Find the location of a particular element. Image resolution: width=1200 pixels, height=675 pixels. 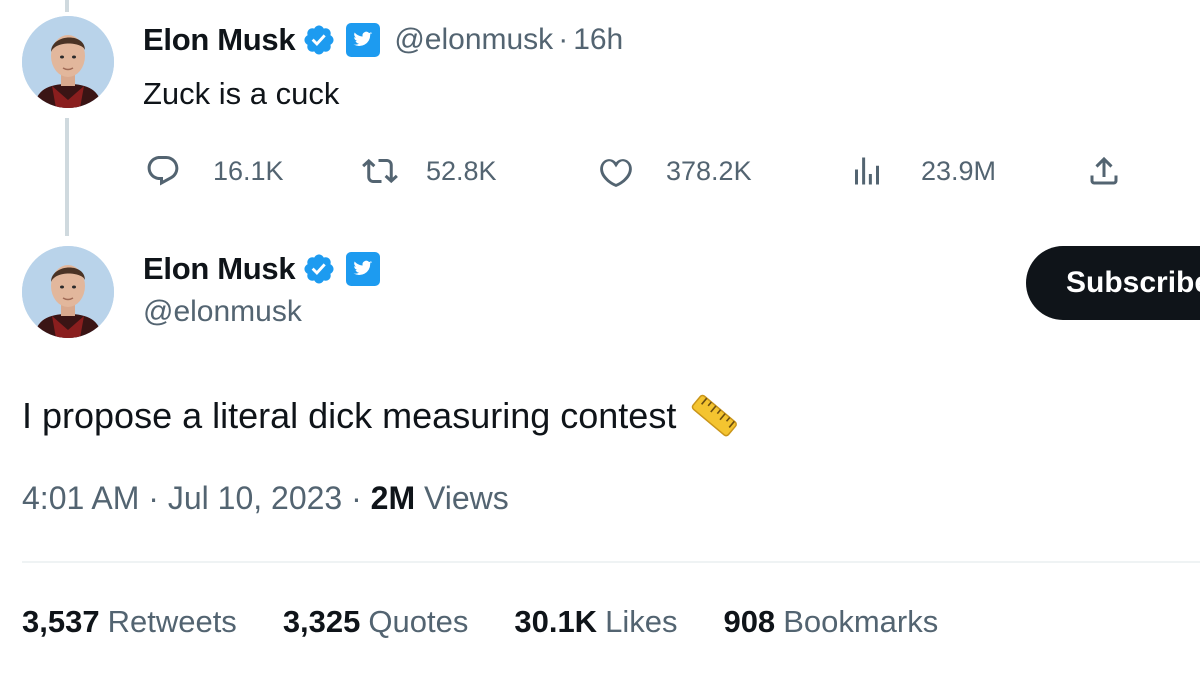

views-button: 23.9M is located at coordinates (922, 171).